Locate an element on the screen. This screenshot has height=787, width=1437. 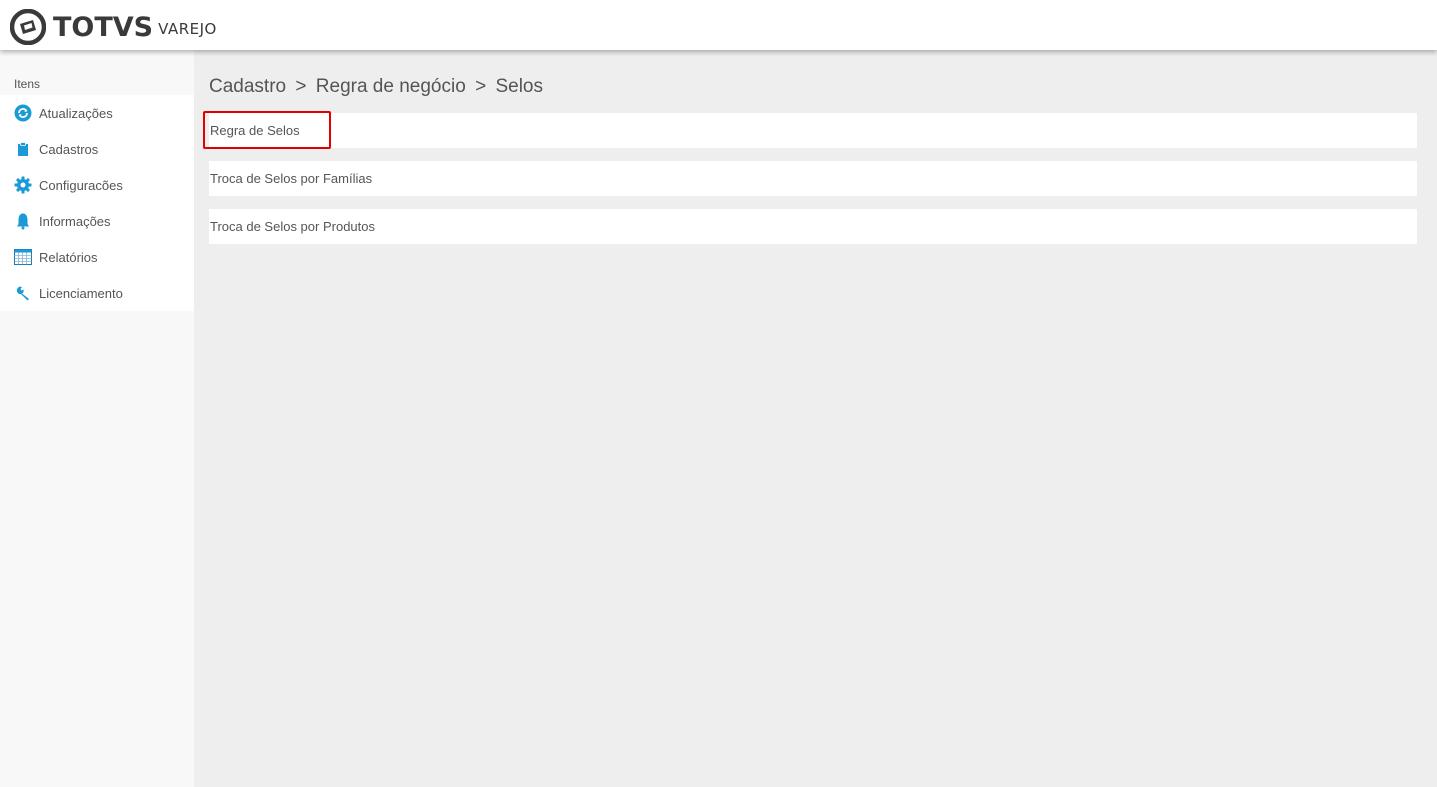
product-name: VAREJO is located at coordinates (187, 28).